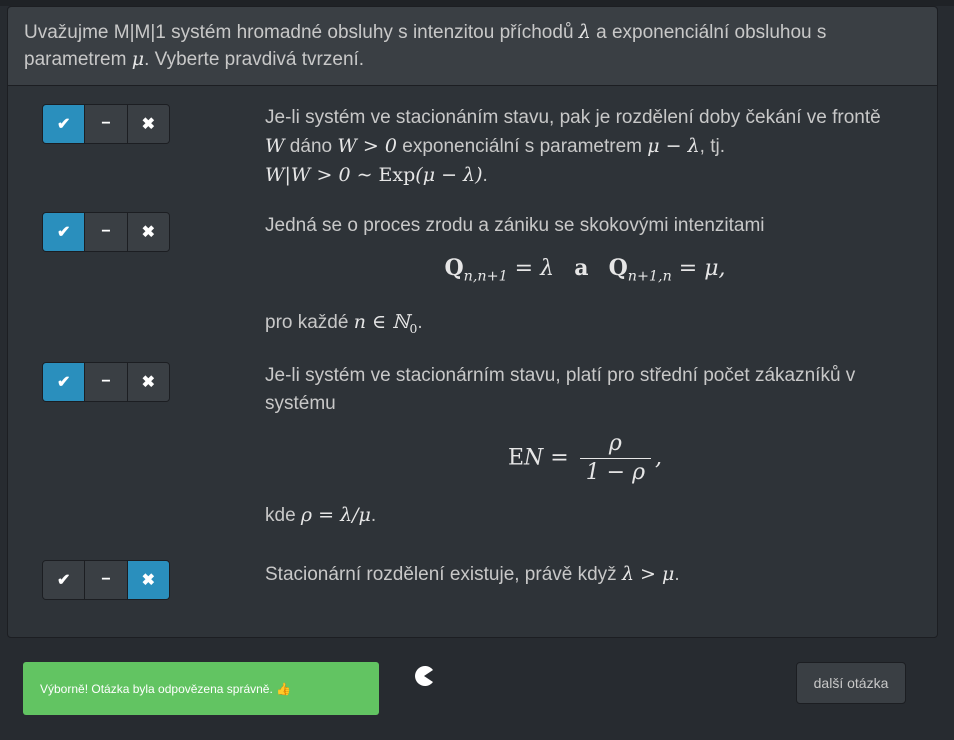 The width and height of the screenshot is (954, 740). I want to click on statement-1-text-5: ., so click(485, 175).